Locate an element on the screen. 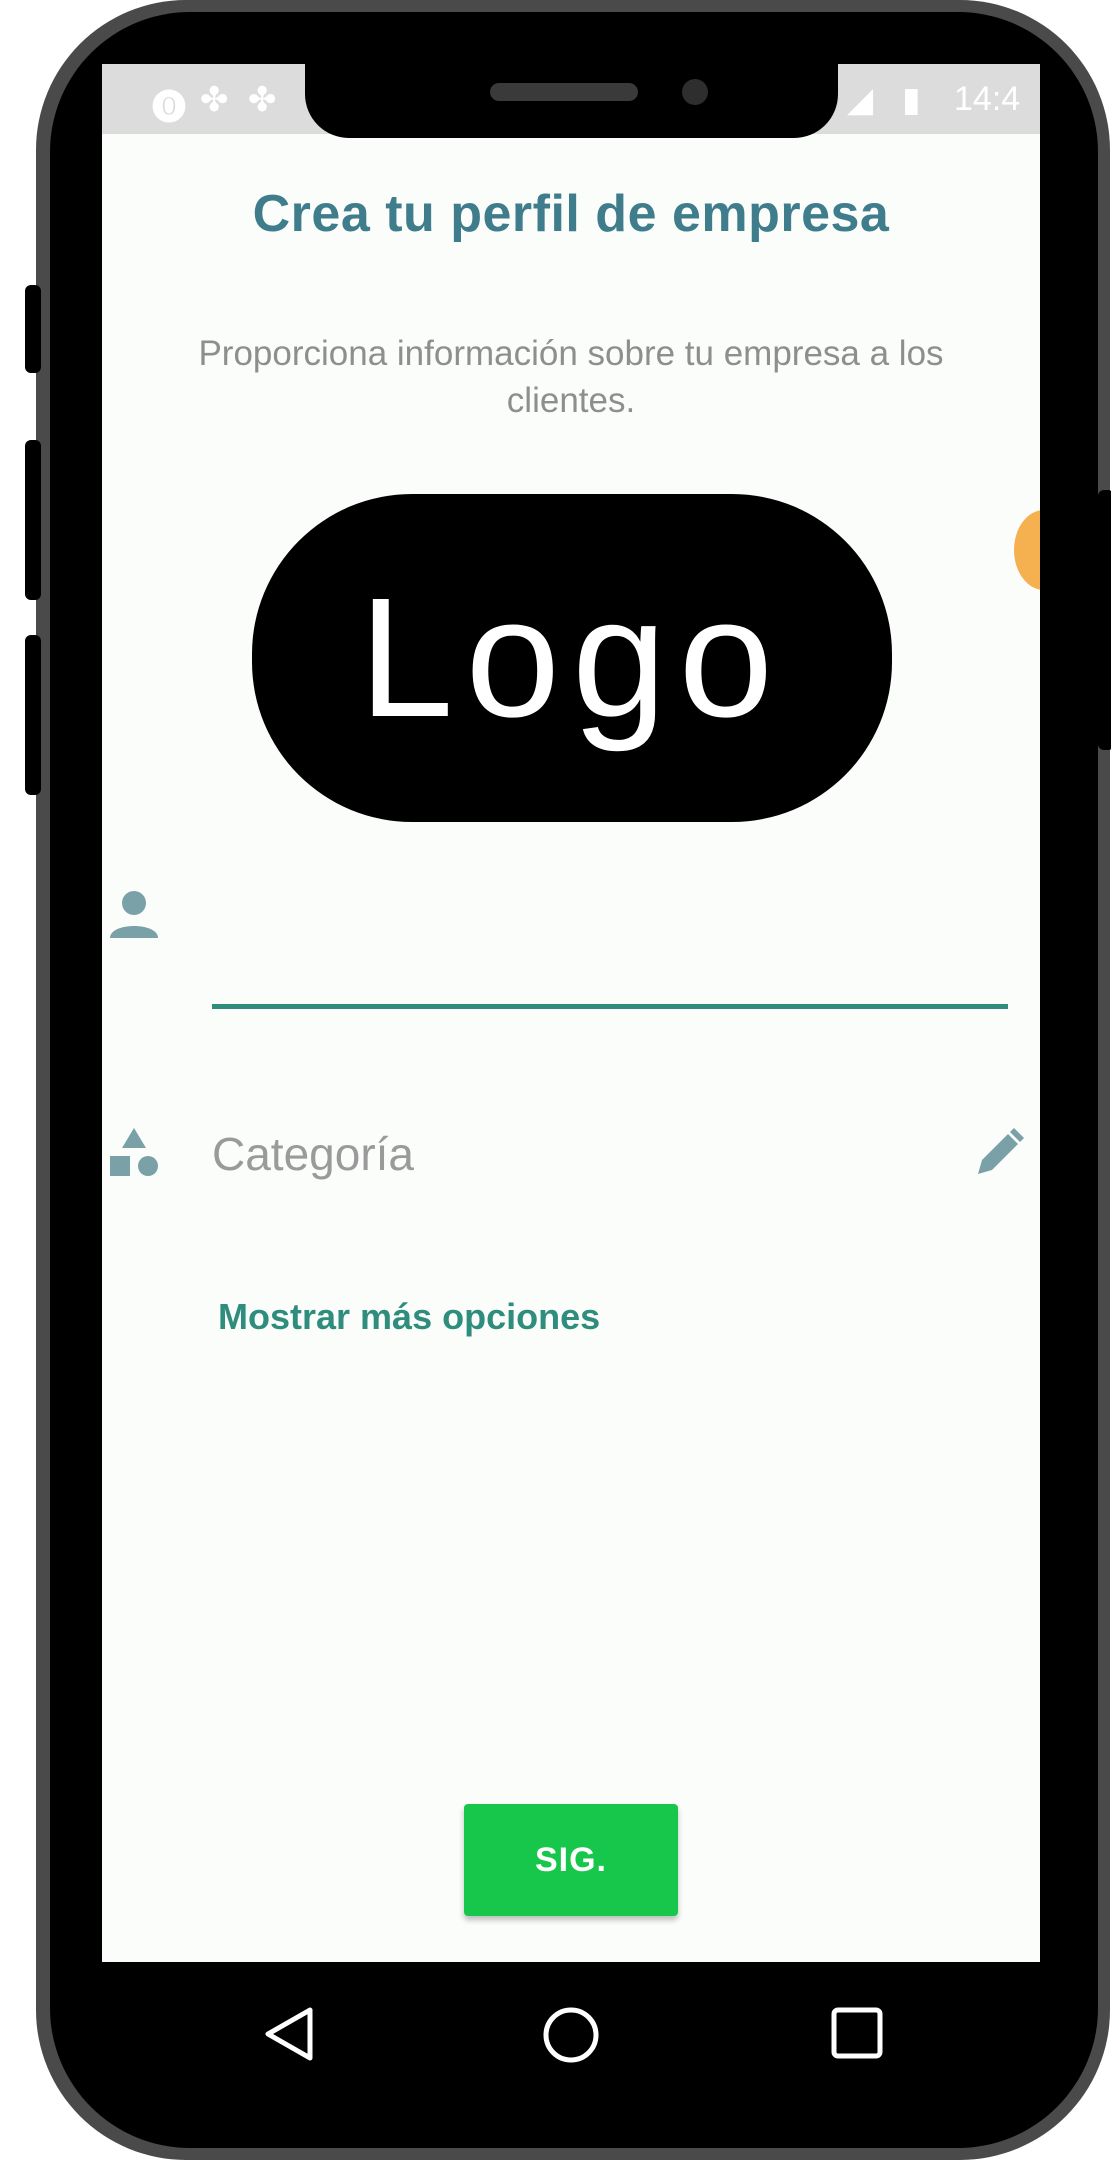 The image size is (1111, 2160). logo-text: Logo is located at coordinates (572, 658).